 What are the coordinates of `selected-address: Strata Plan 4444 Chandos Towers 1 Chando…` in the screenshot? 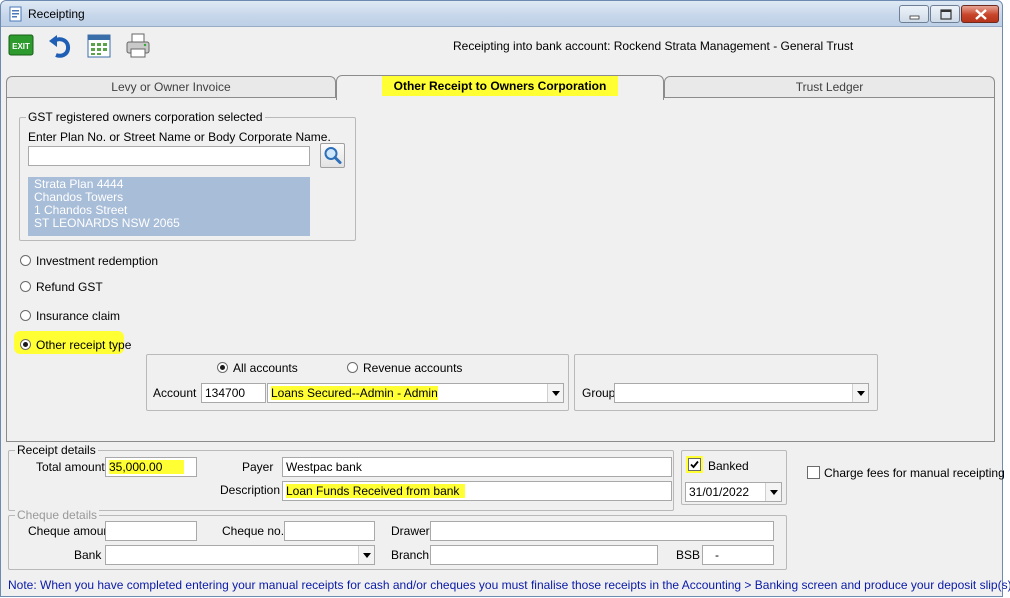 It's located at (169, 206).